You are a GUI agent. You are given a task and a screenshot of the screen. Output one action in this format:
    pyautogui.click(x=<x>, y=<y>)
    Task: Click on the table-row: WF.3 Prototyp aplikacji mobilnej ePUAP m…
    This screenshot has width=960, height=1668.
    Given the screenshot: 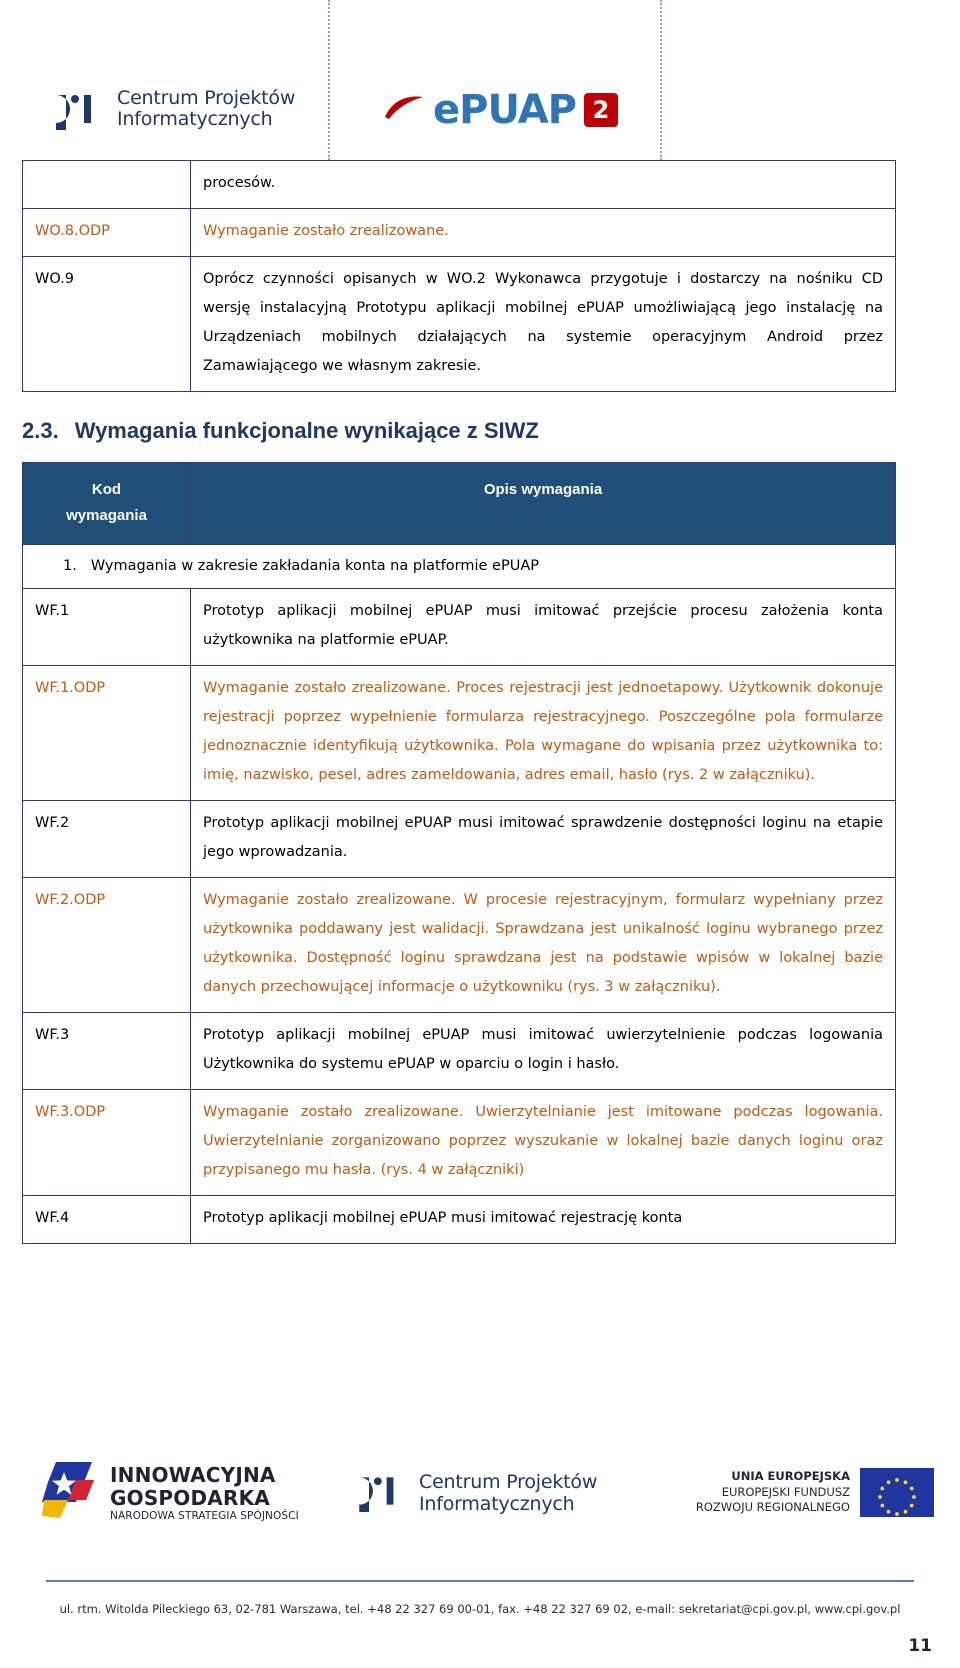 What is the action you would take?
    pyautogui.click(x=459, y=1050)
    